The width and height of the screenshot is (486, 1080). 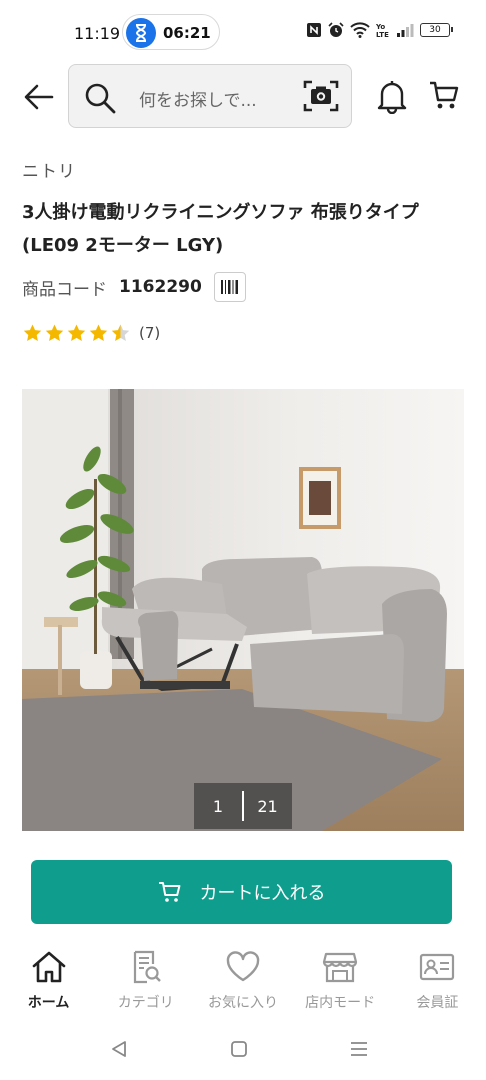 I want to click on star-rating, so click(x=76, y=333).